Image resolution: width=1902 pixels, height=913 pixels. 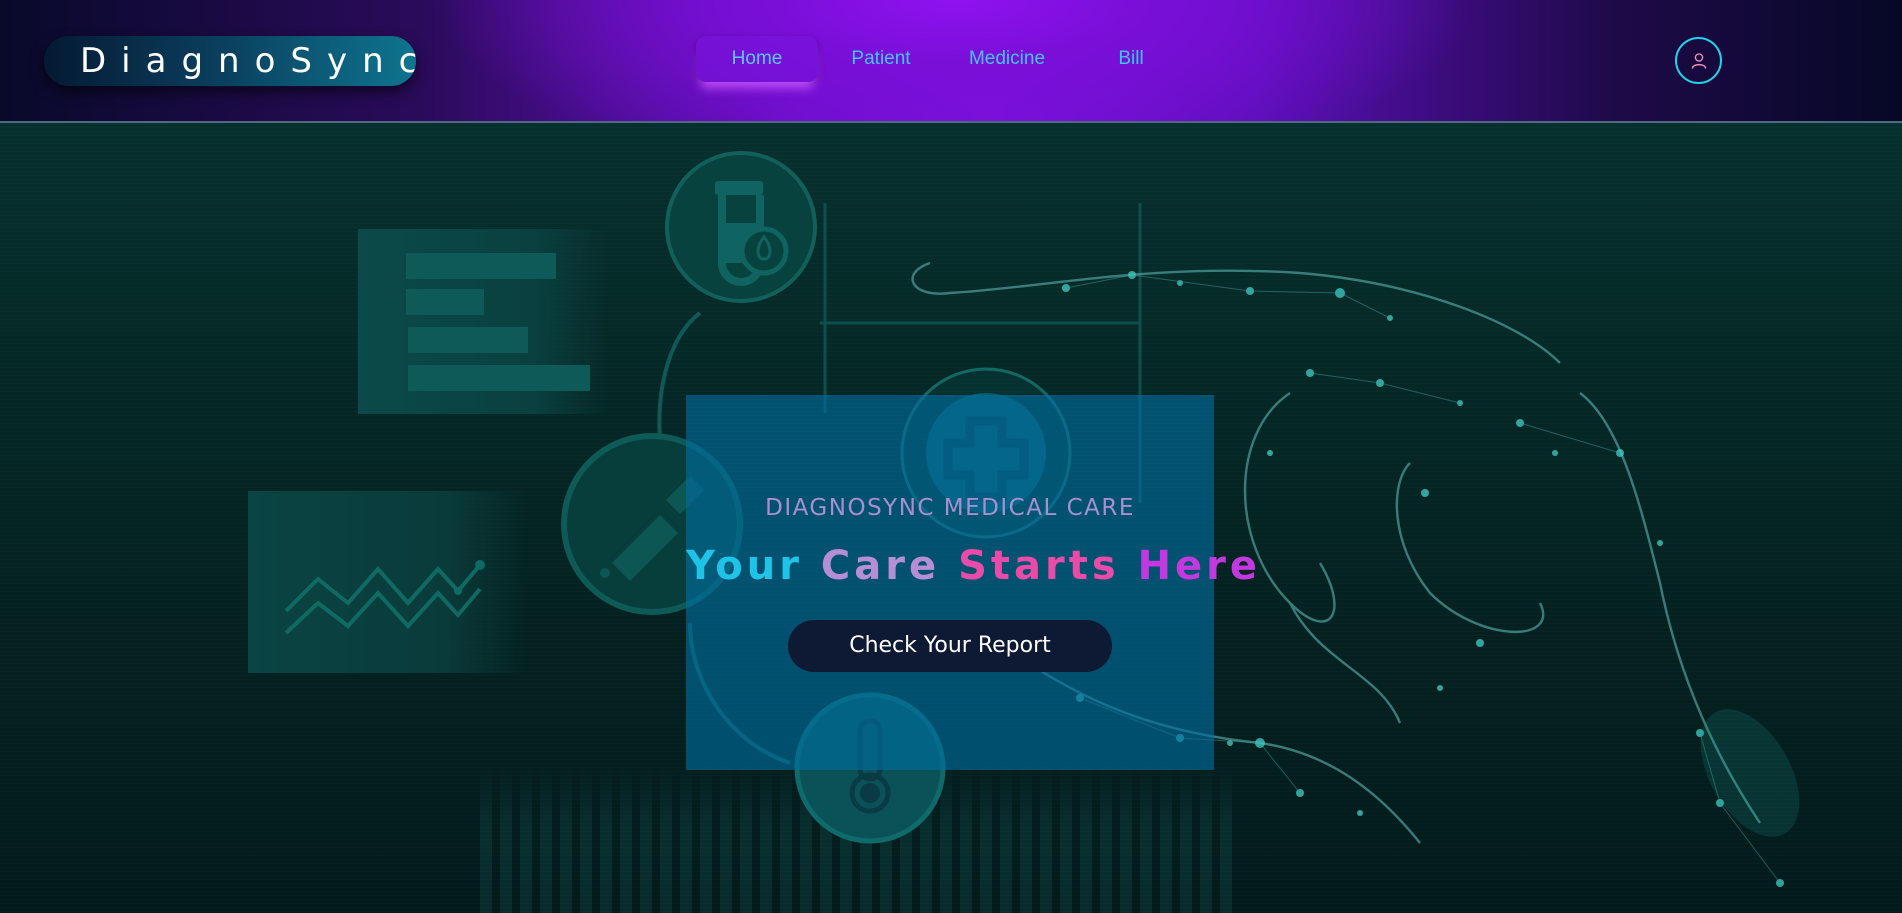 What do you see at coordinates (950, 508) in the screenshot?
I see `hero-subtitle: DIAGNOSYNC MEDICAL CARE` at bounding box center [950, 508].